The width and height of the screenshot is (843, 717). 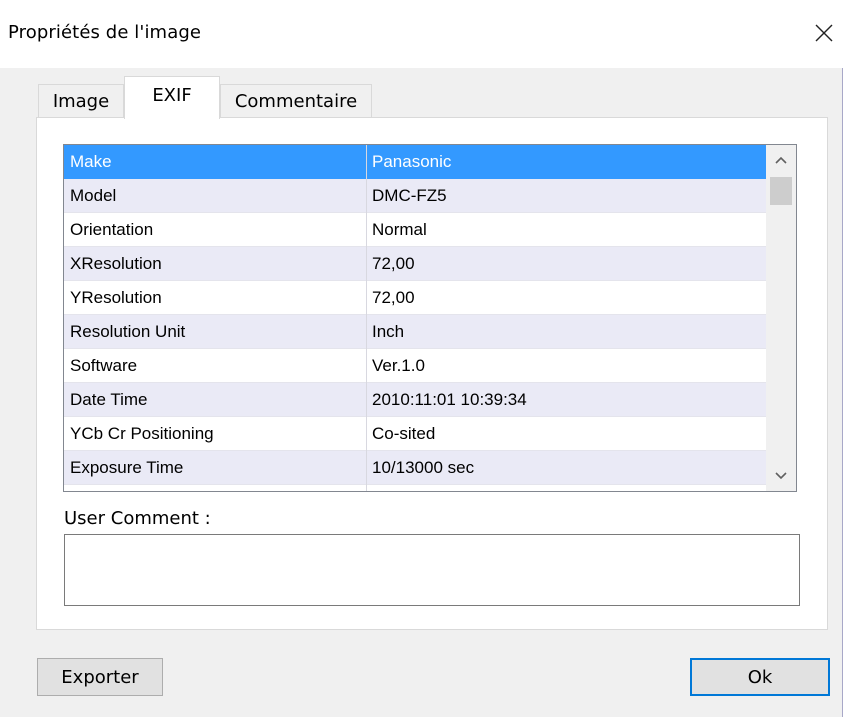 I want to click on chevron-down-icon, so click(x=781, y=476).